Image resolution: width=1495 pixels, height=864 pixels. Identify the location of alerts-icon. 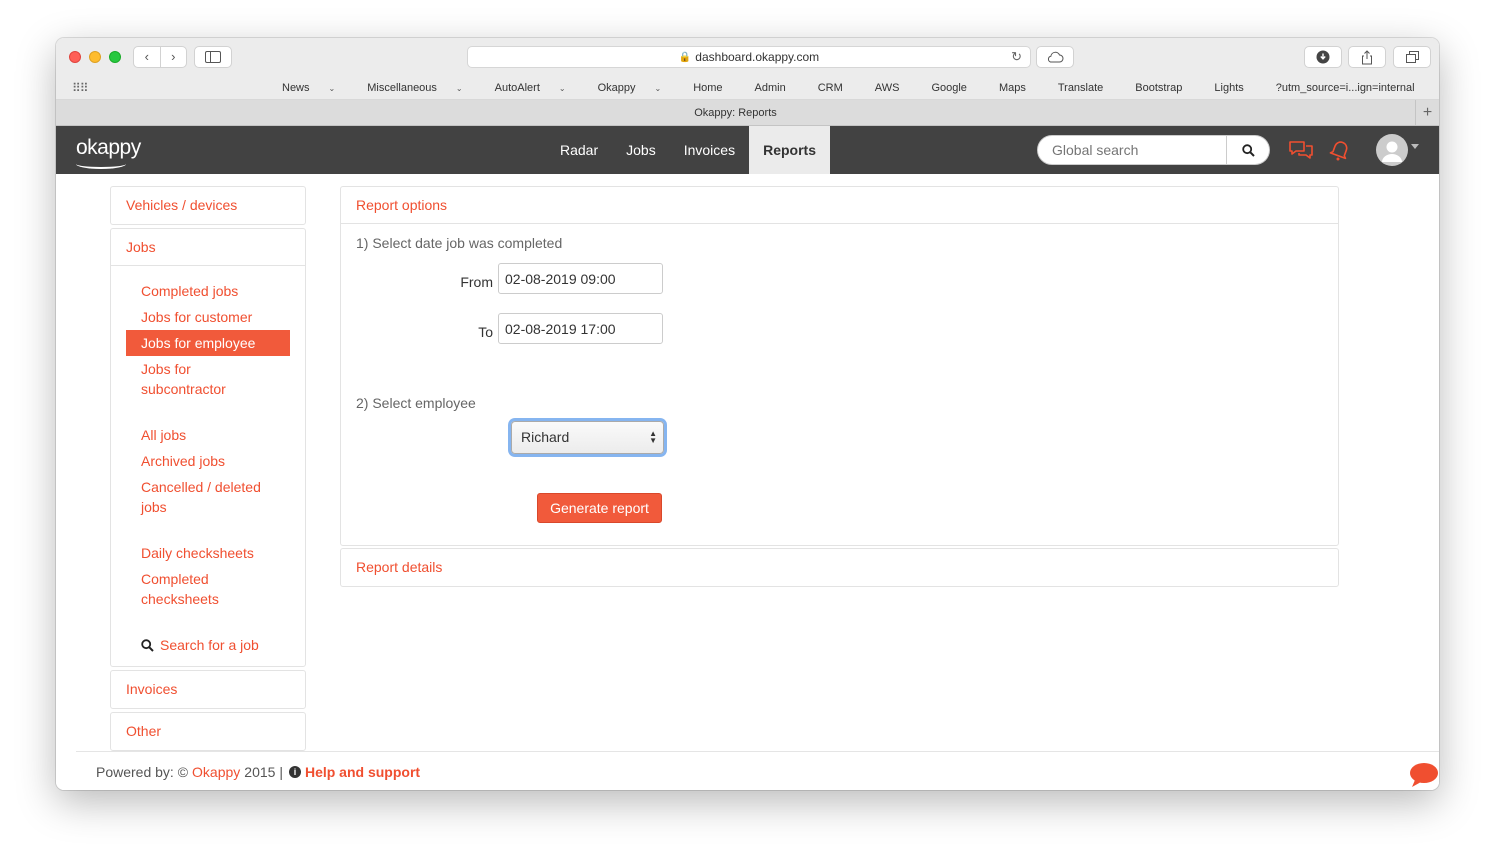
(1340, 150).